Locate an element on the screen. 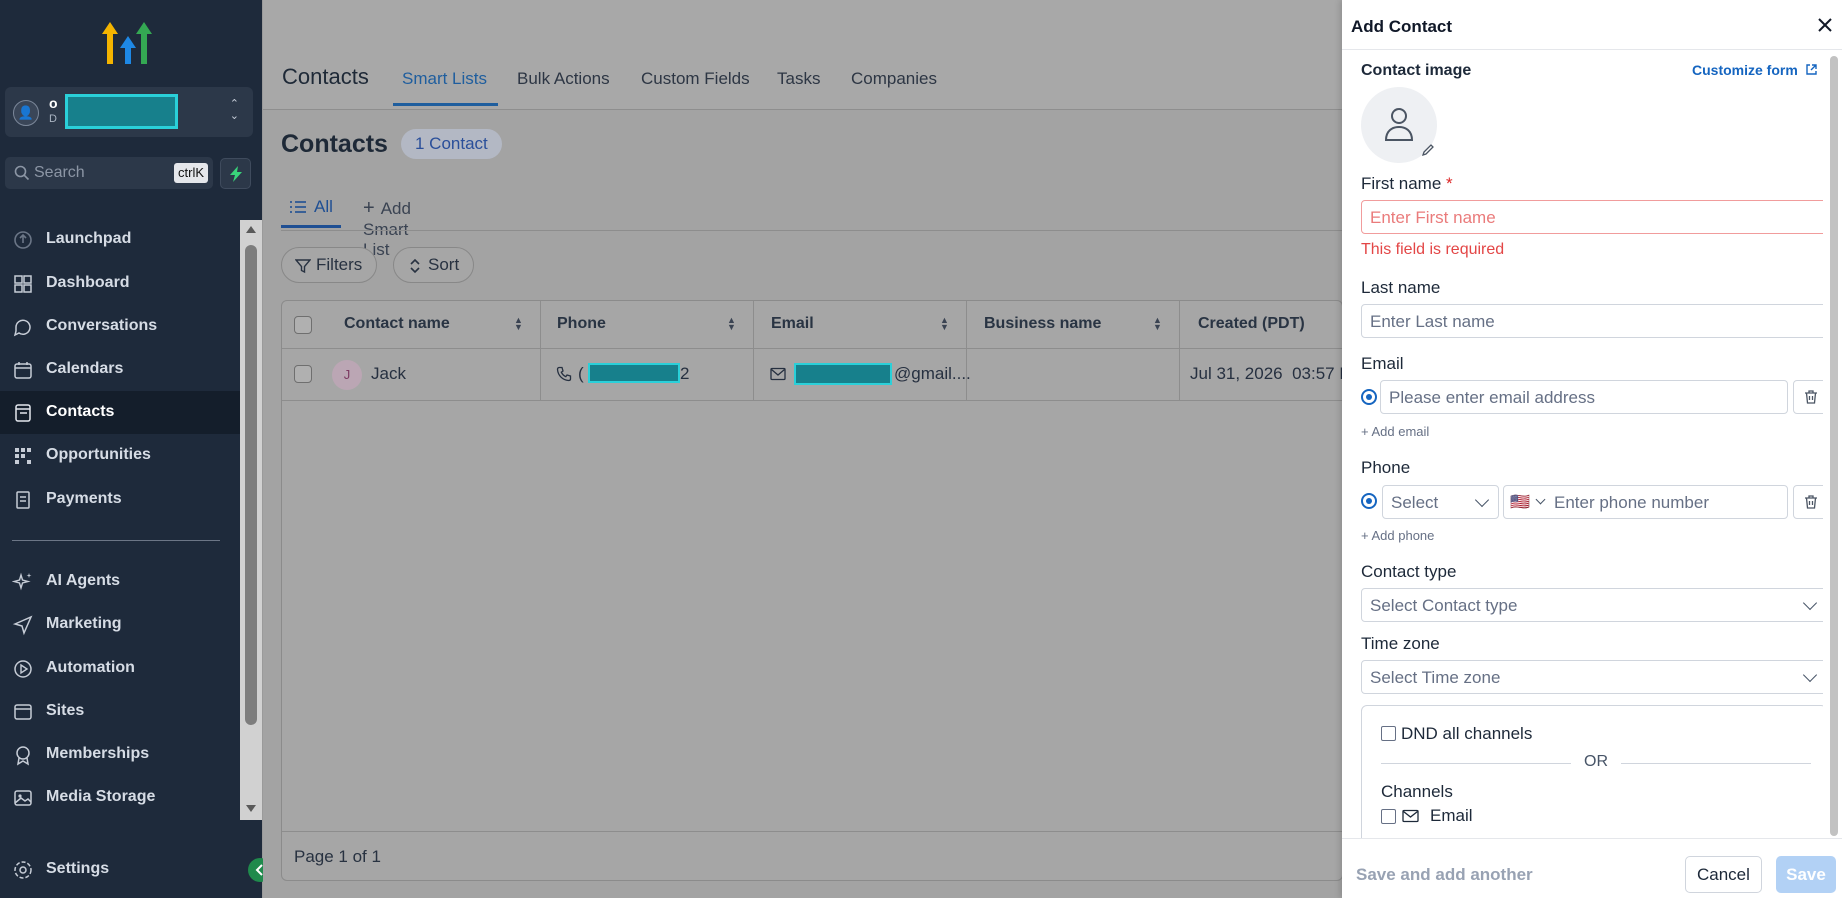 Image resolution: width=1842 pixels, height=898 pixels. search-icon is located at coordinates (22, 173).